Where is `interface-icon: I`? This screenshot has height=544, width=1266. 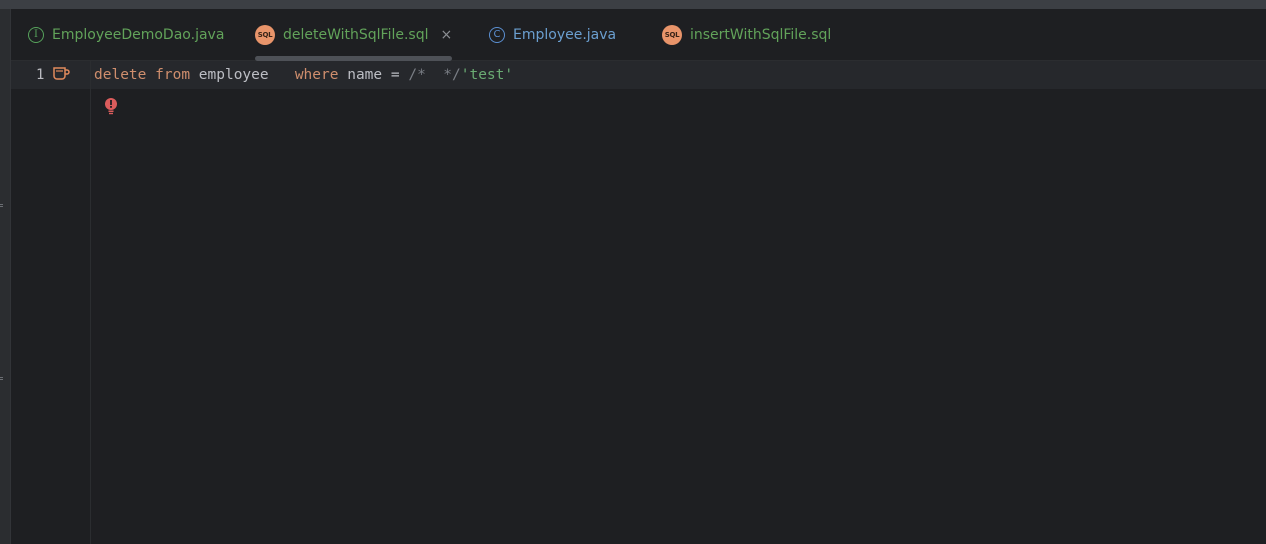 interface-icon: I is located at coordinates (36, 34).